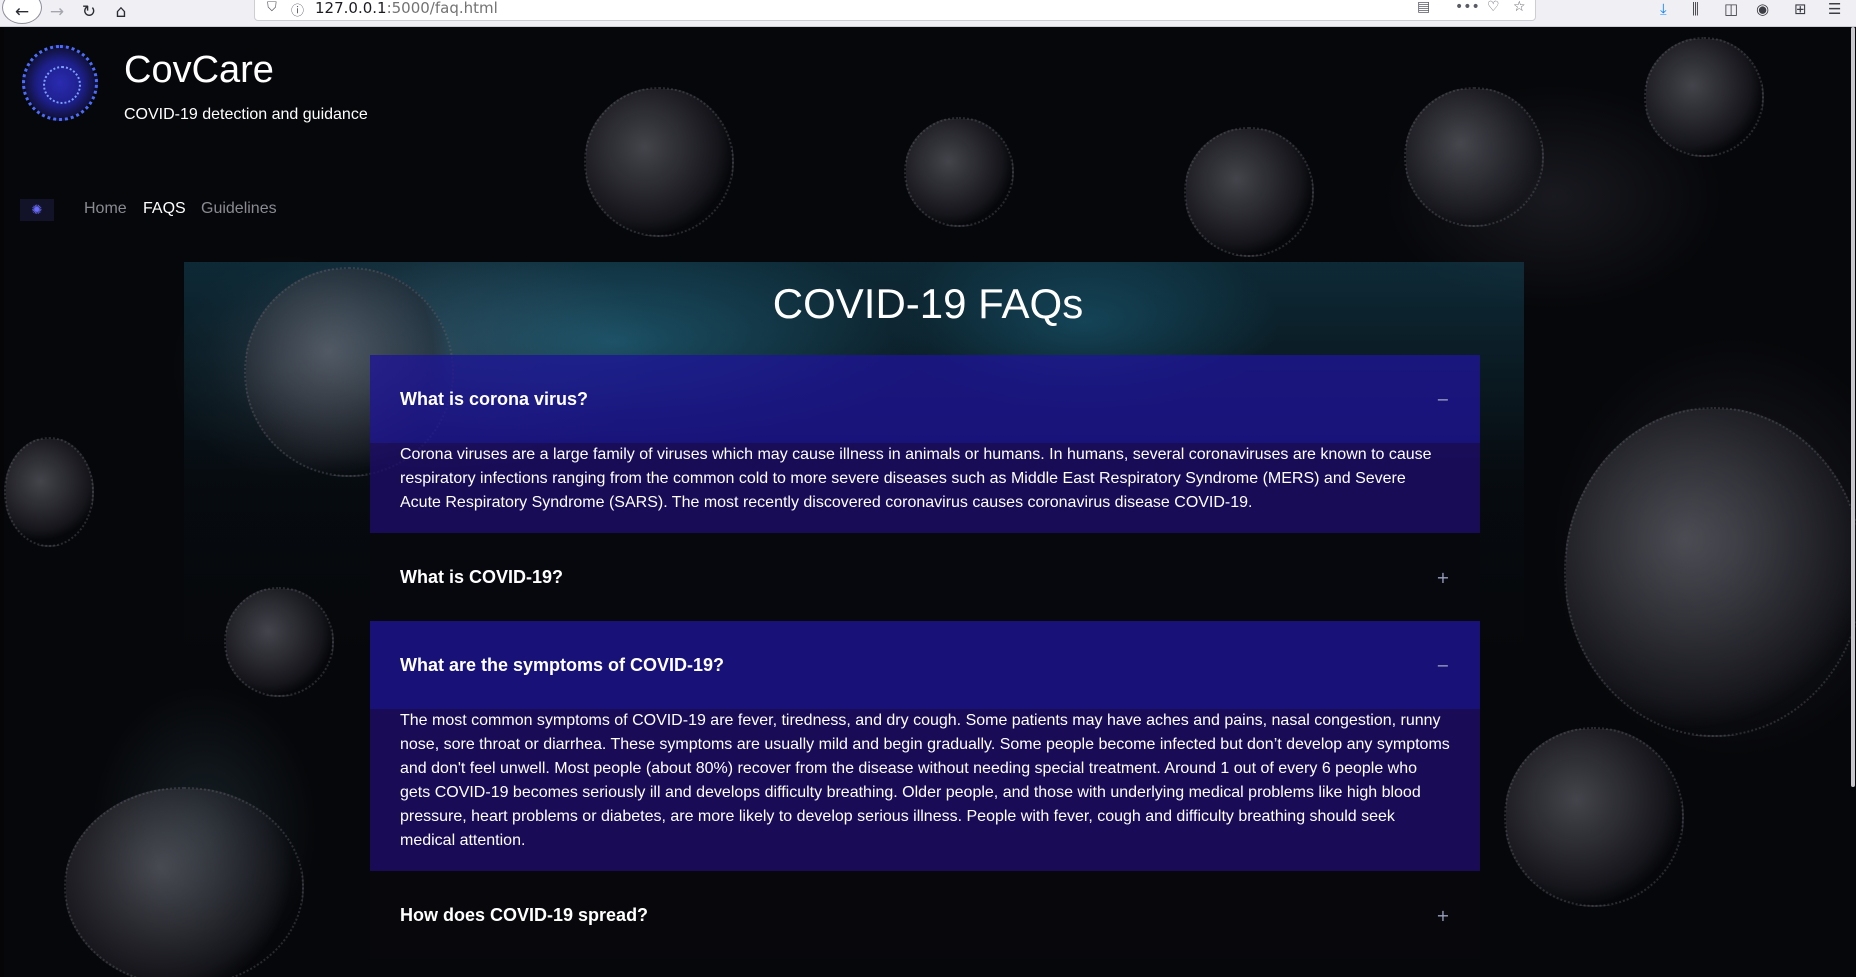 The width and height of the screenshot is (1856, 977). I want to click on page-scrollbar, so click(1853, 502).